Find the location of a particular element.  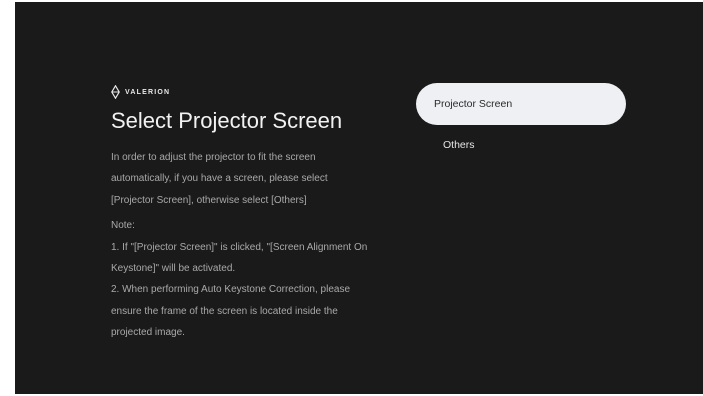

screen-options-list: Projector Screen Others is located at coordinates (521, 125).